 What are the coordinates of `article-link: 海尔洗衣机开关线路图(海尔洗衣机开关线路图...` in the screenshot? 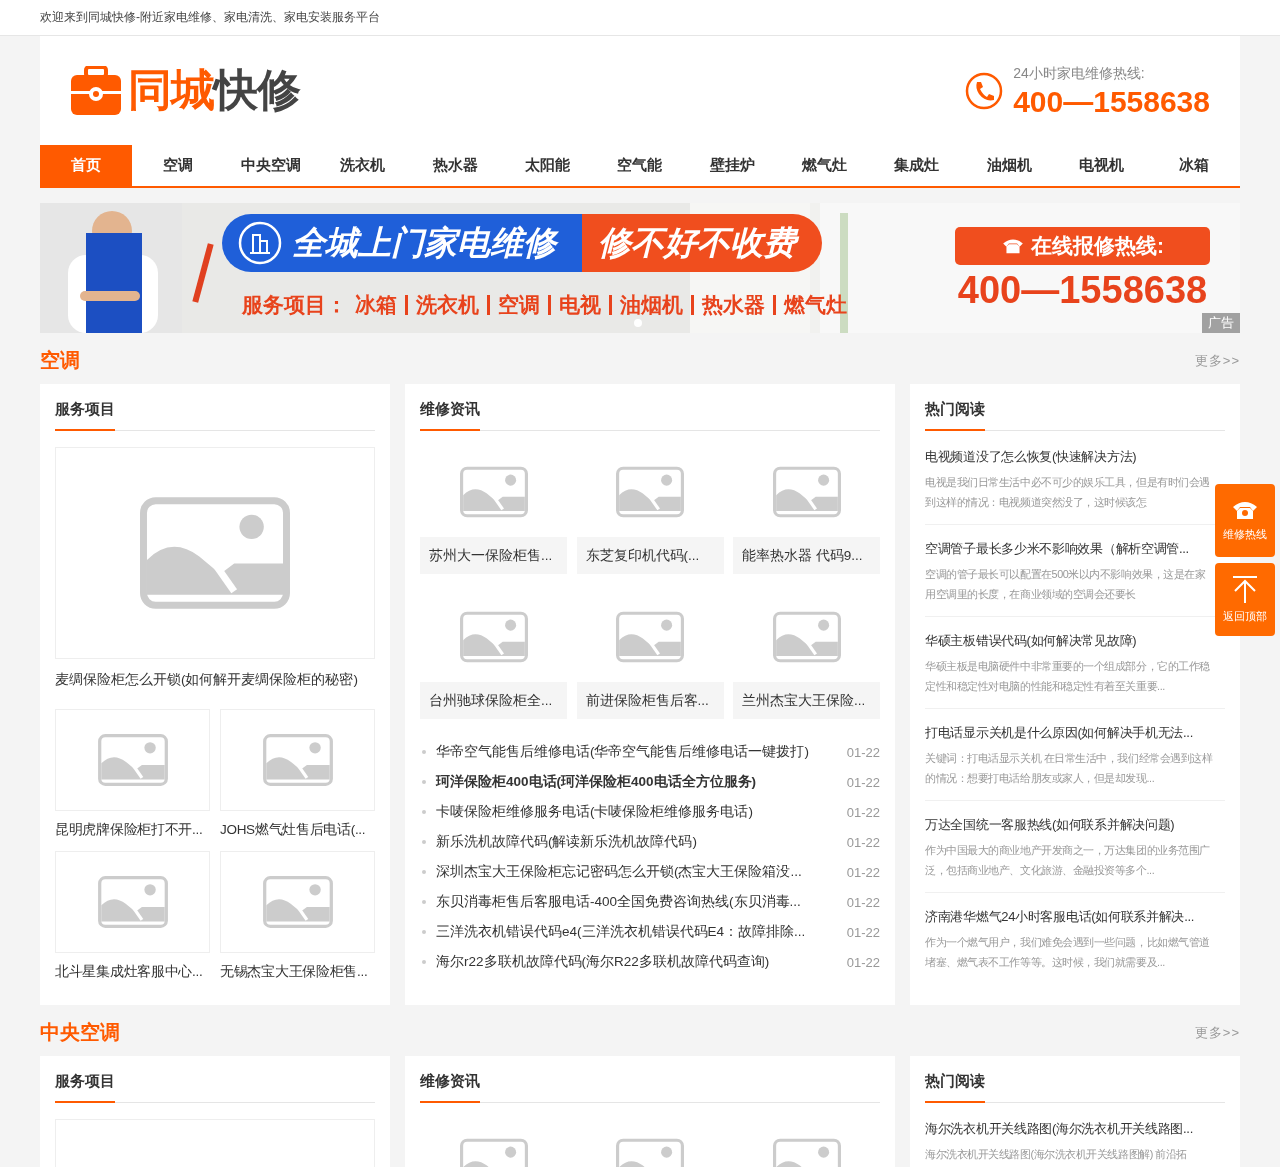 It's located at (1059, 1129).